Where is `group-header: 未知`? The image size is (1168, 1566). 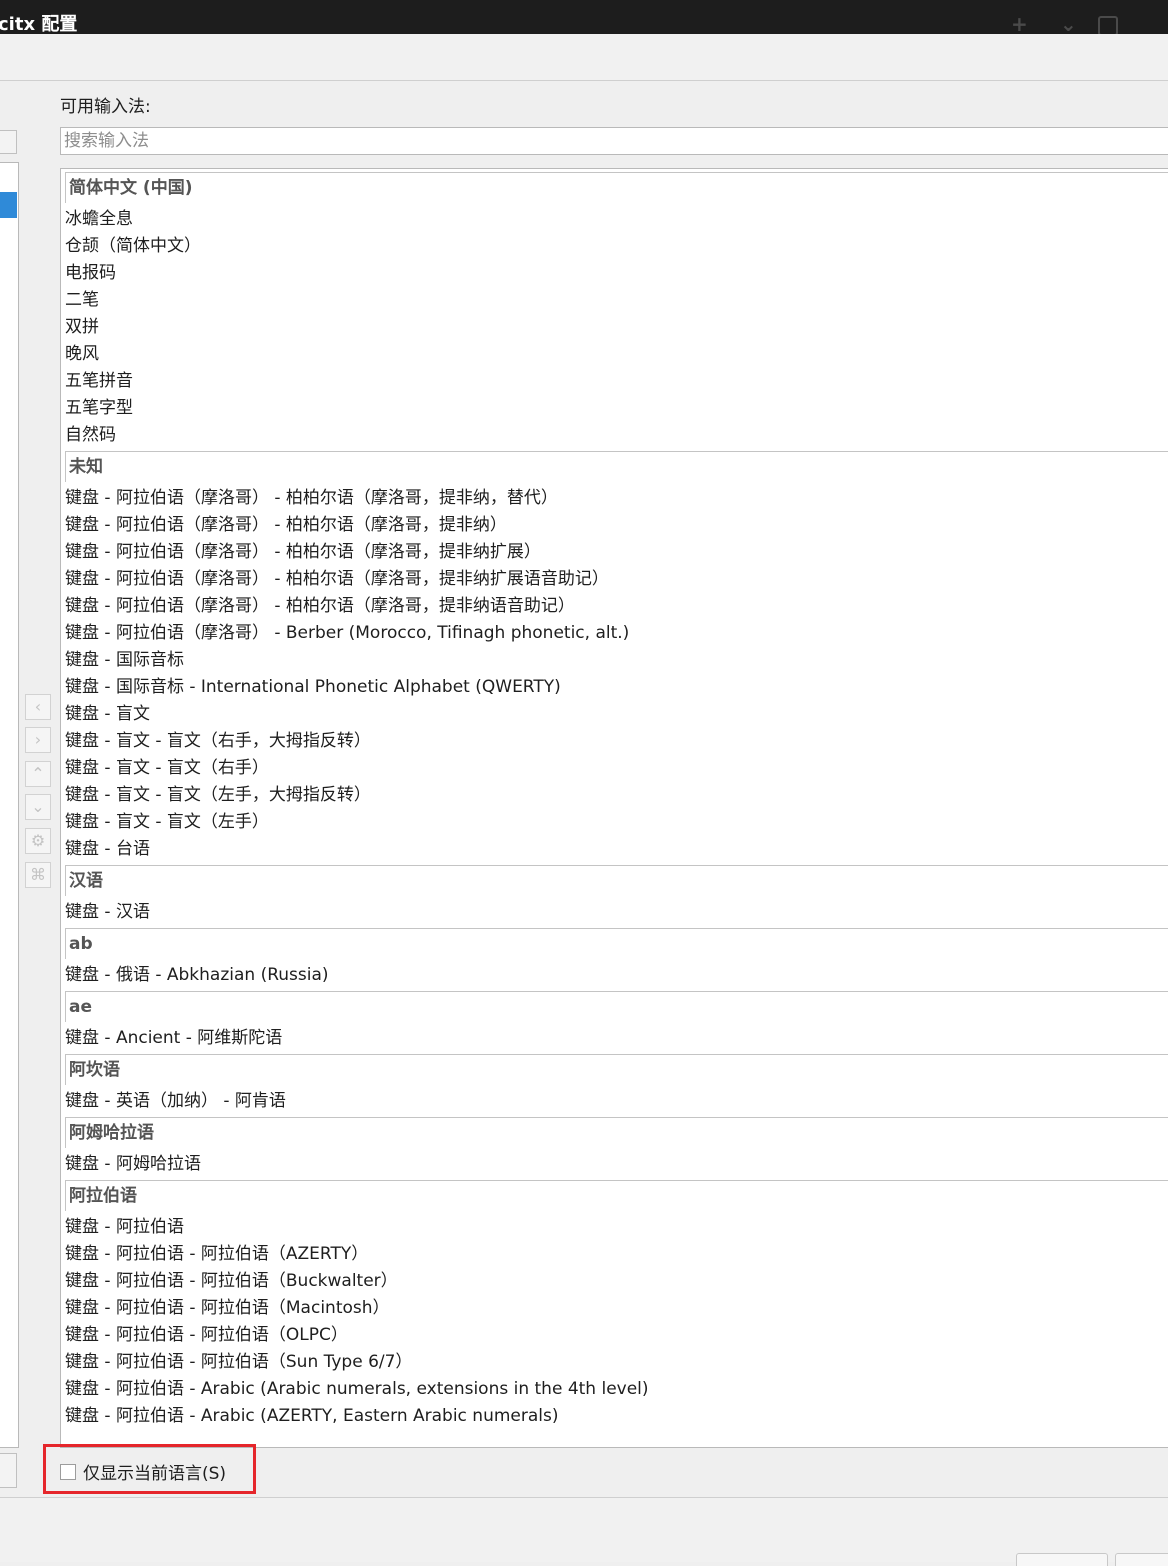 group-header: 未知 is located at coordinates (616, 466).